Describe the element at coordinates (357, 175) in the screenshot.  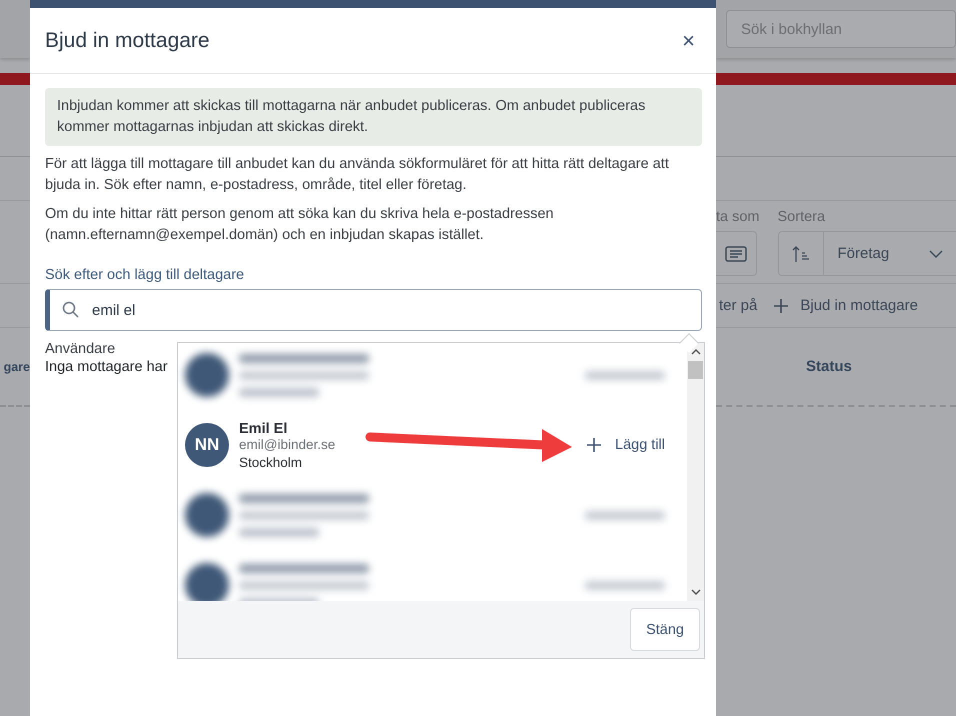
I see `help-text: För att lägga till mottagare till anbudet kan du använda sökformuläret för att hitta rätt deltagare att bjuda in. Sök efter namn, e-postadress, område, titel eller företag.` at that location.